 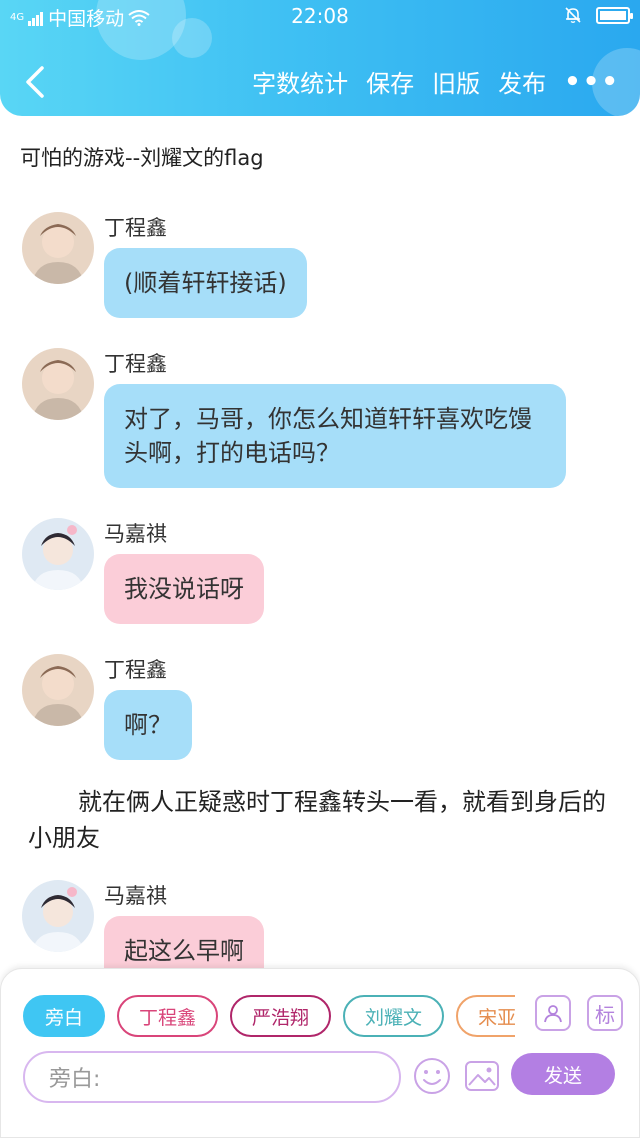 I want to click on narration-text: 就在俩人正疑惑时丁程鑫转头一看，就看到身后的小朋友, so click(x=318, y=820).